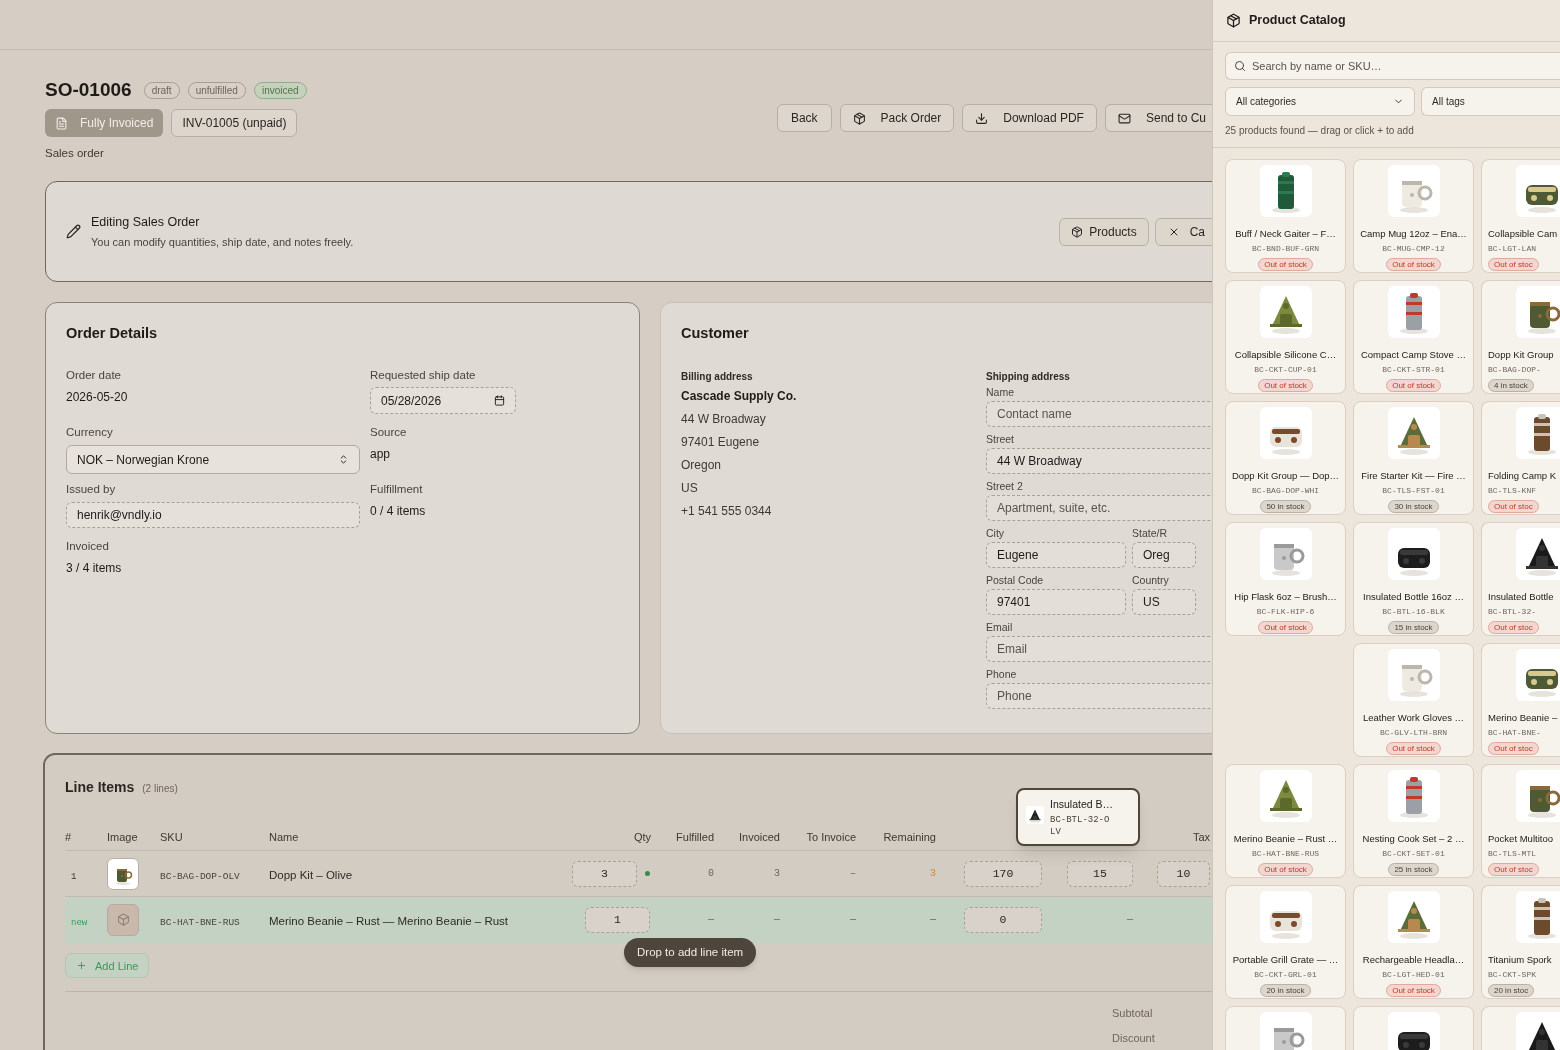  I want to click on action-button: Send to Cu, so click(1158, 118).